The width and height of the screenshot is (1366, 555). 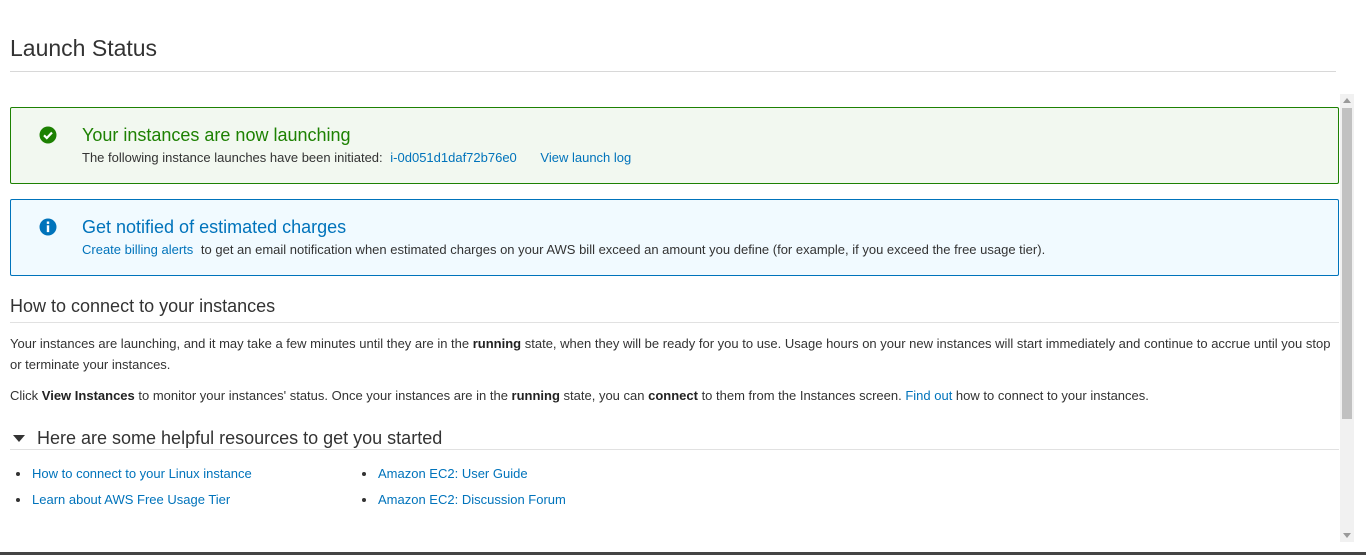 I want to click on list-item: Amazon EC2: Discussion Forum, so click(x=461, y=505).